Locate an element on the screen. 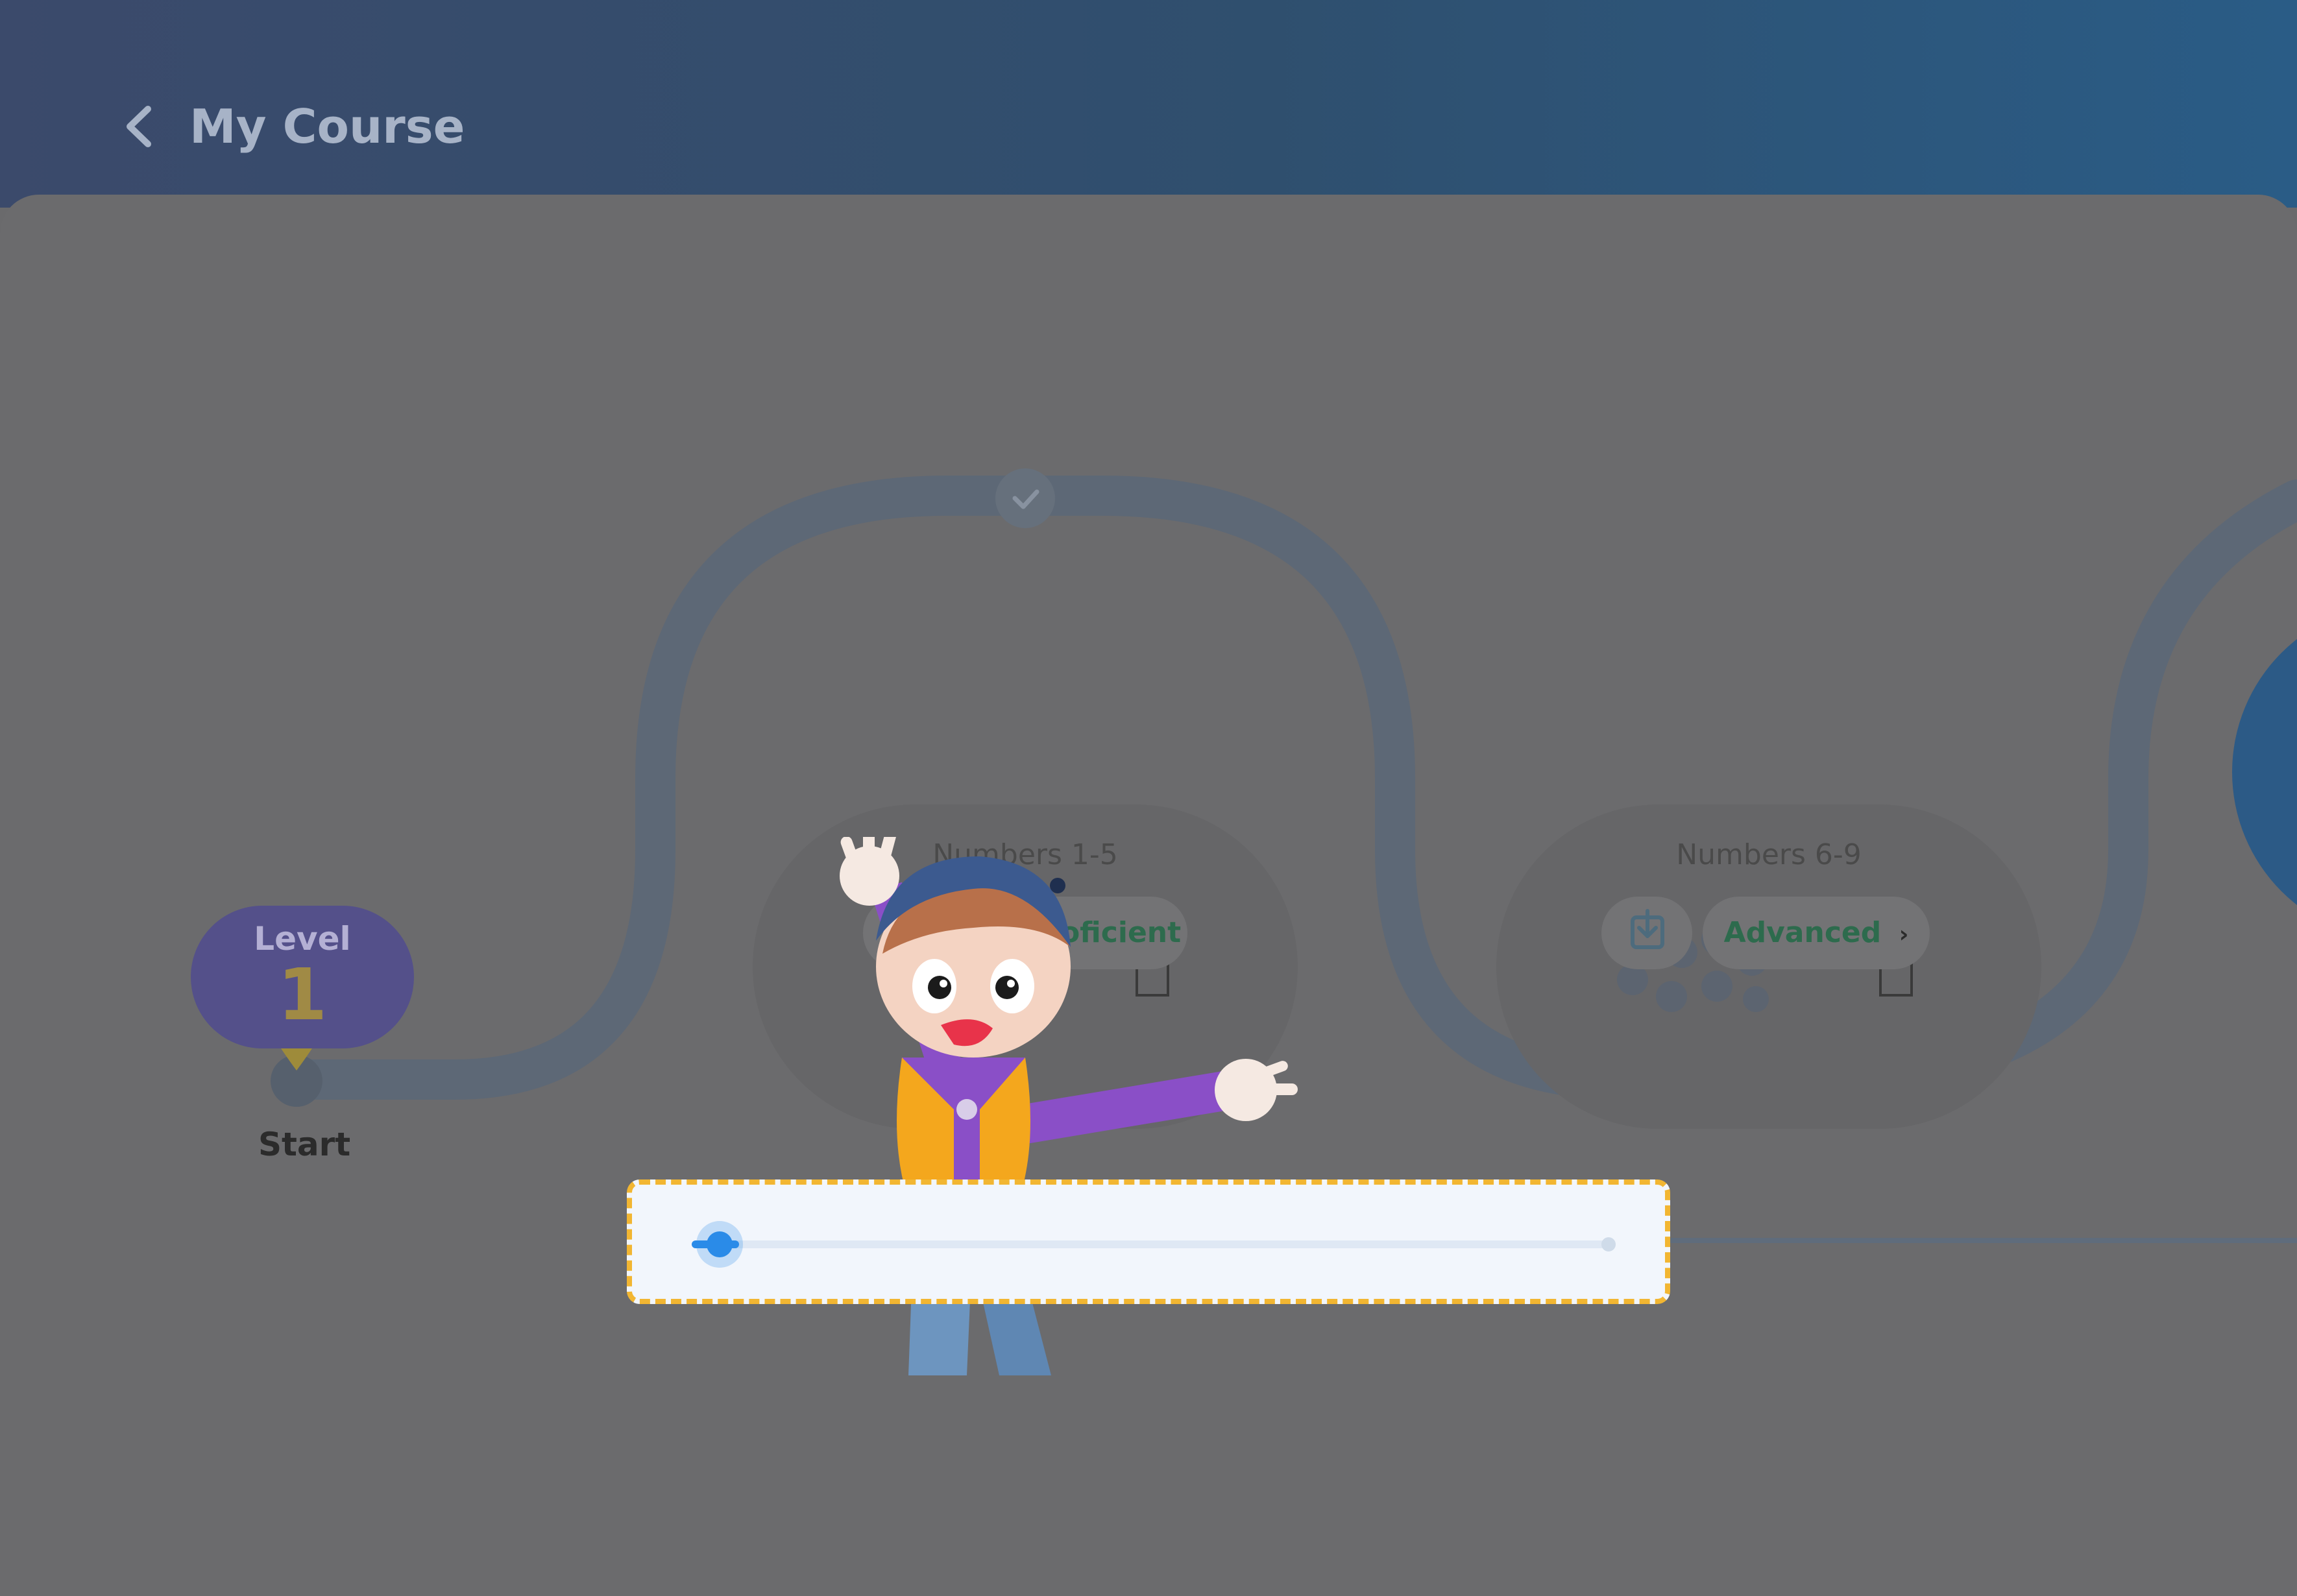 This screenshot has height=1596, width=2297. slider-thumb is located at coordinates (719, 1244).